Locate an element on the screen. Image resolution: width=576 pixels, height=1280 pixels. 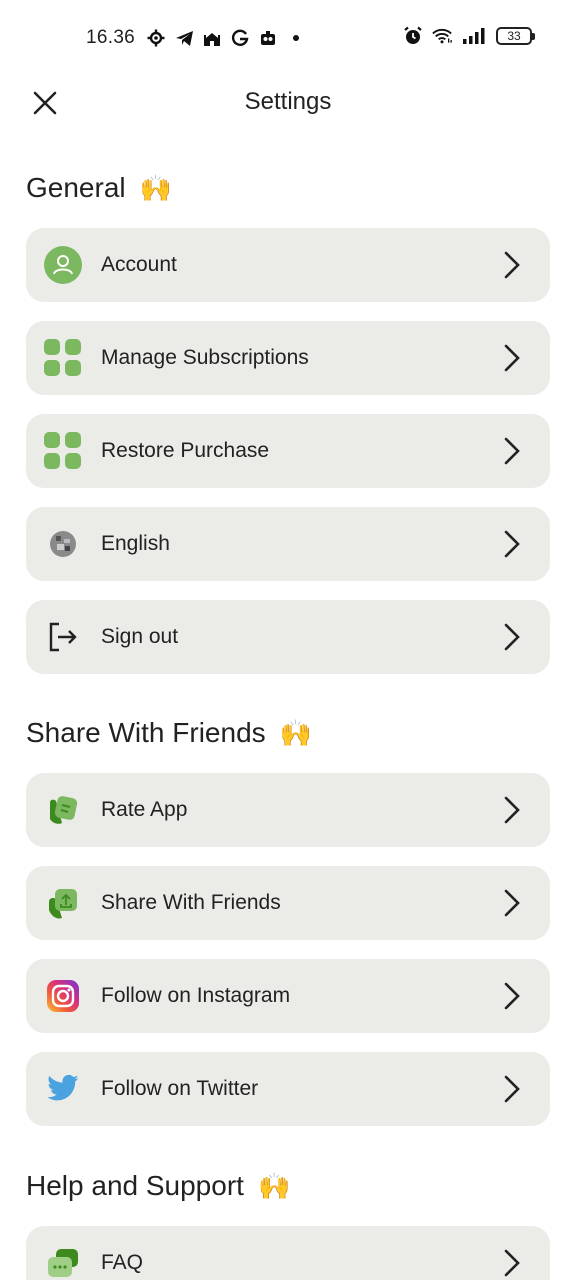
system-icons: 33 is located at coordinates (469, 36).